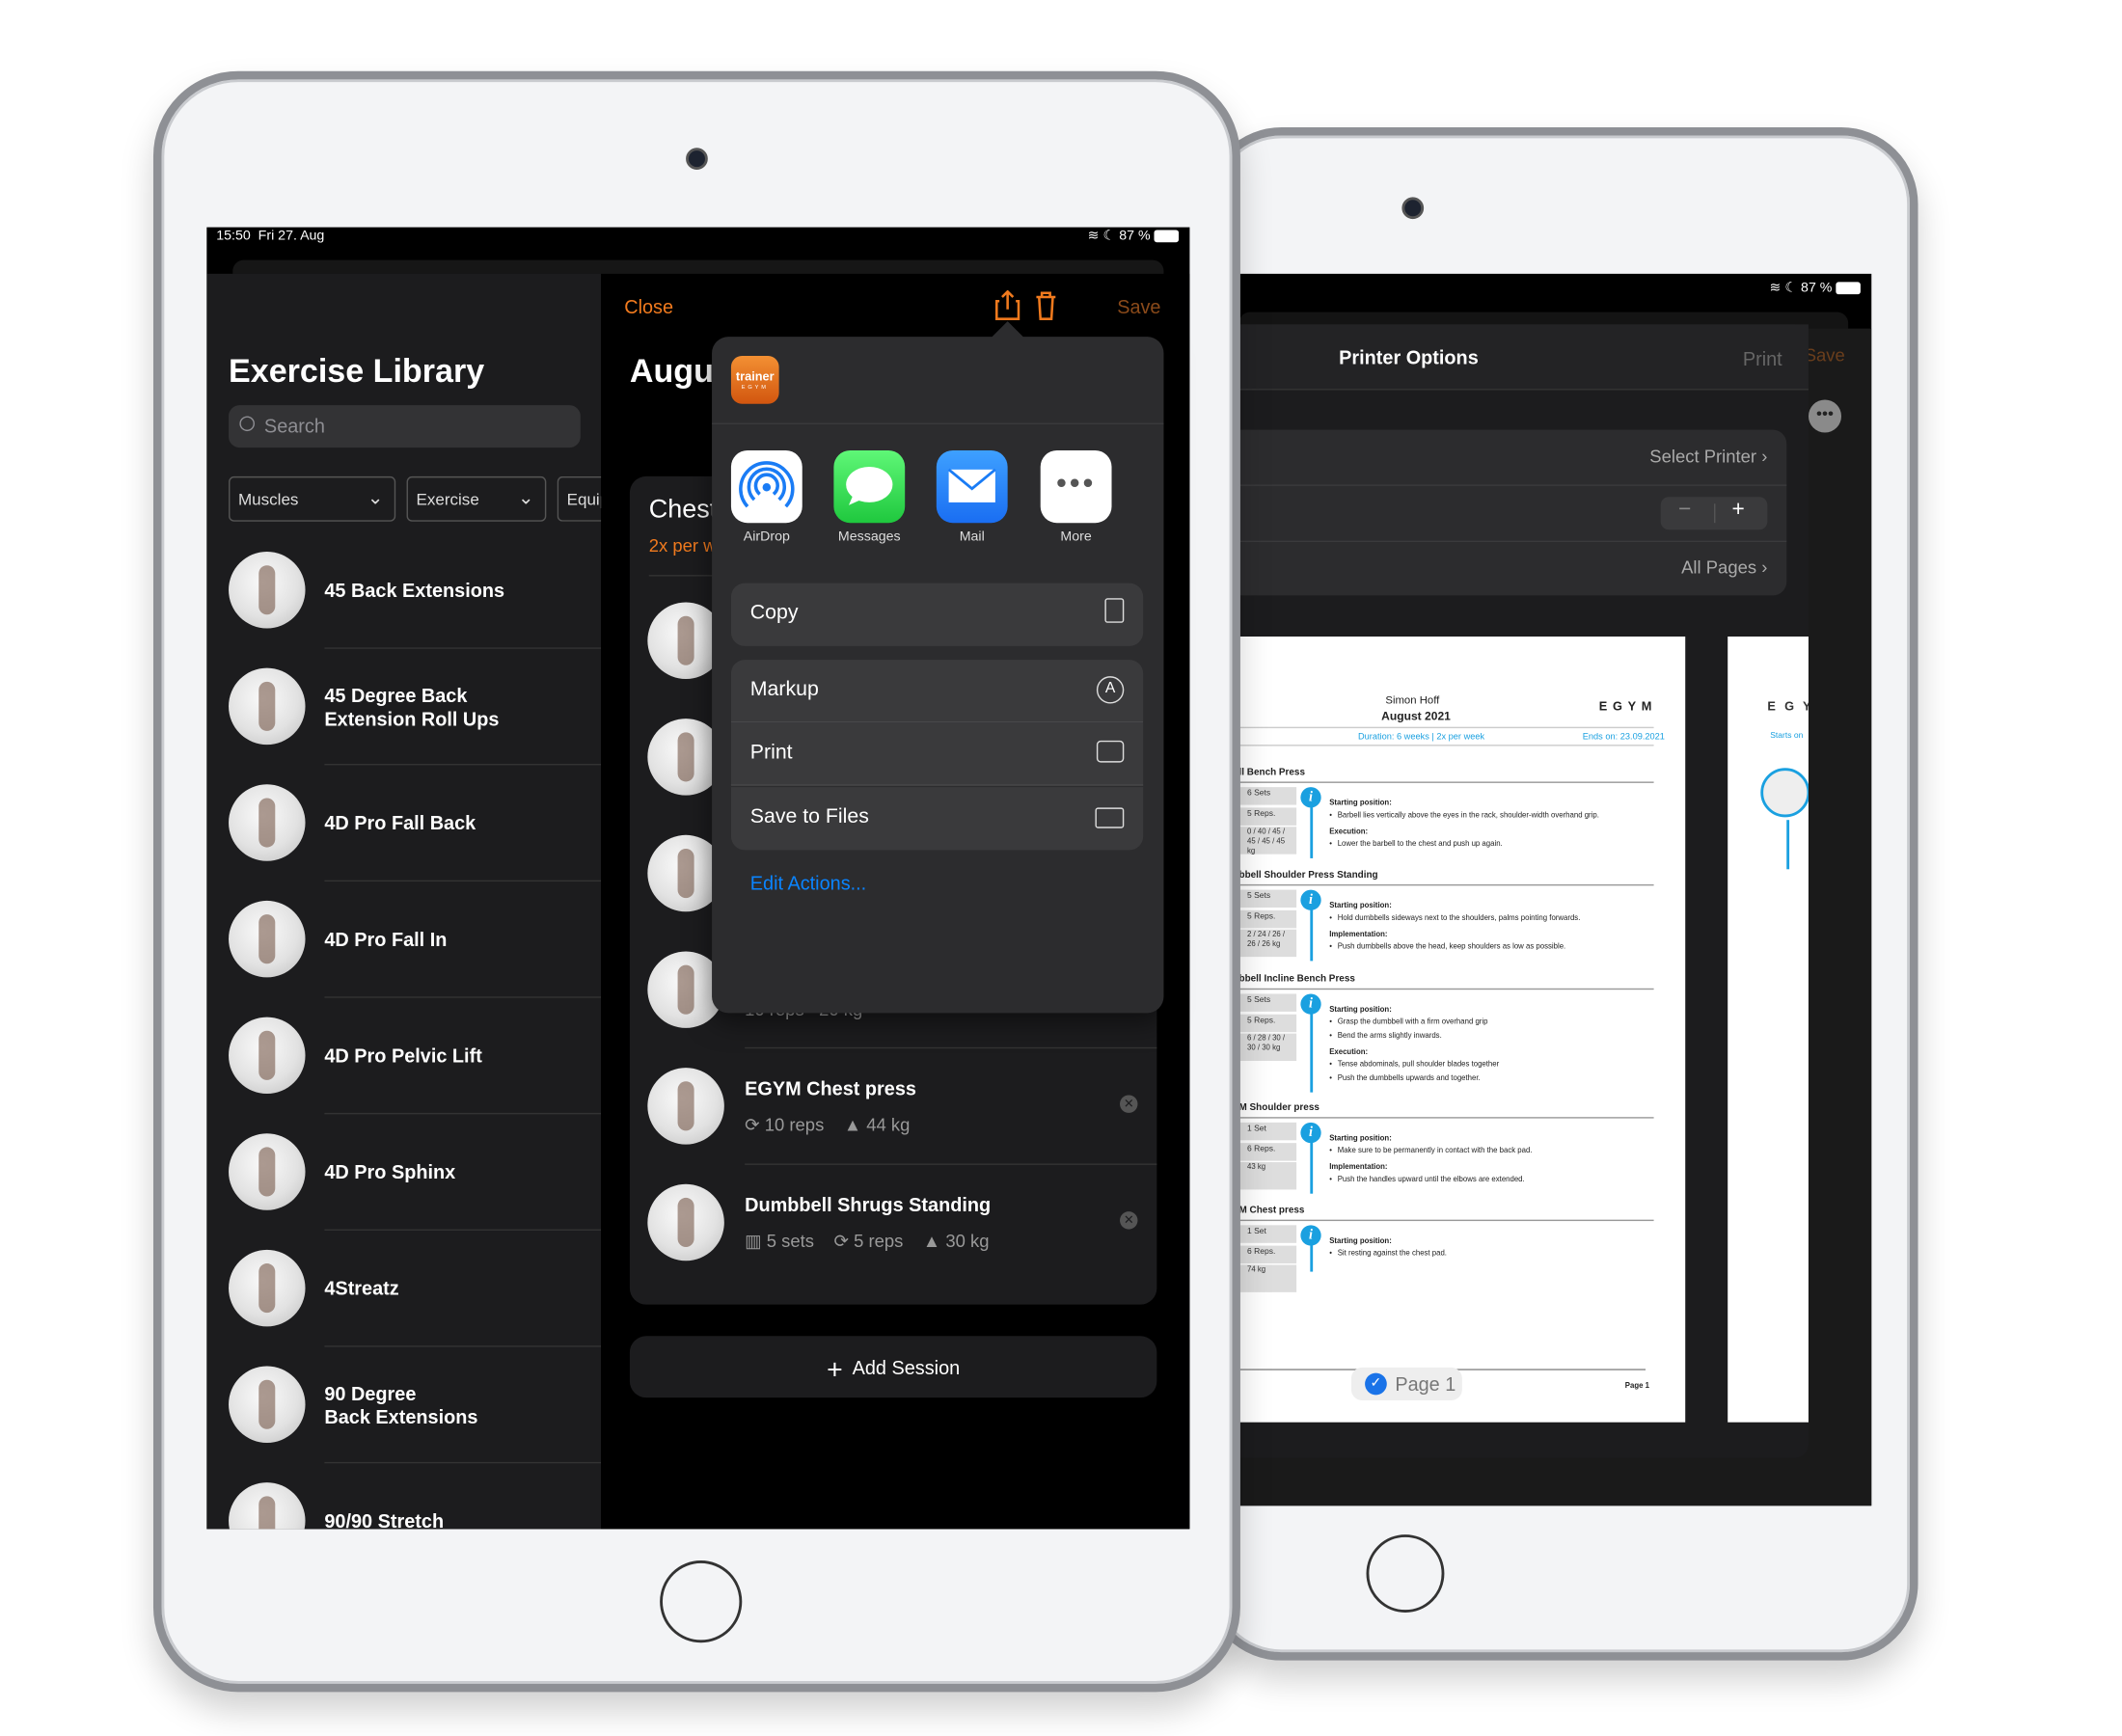 This screenshot has width=2122, height=1736. I want to click on search-icon, so click(247, 424).